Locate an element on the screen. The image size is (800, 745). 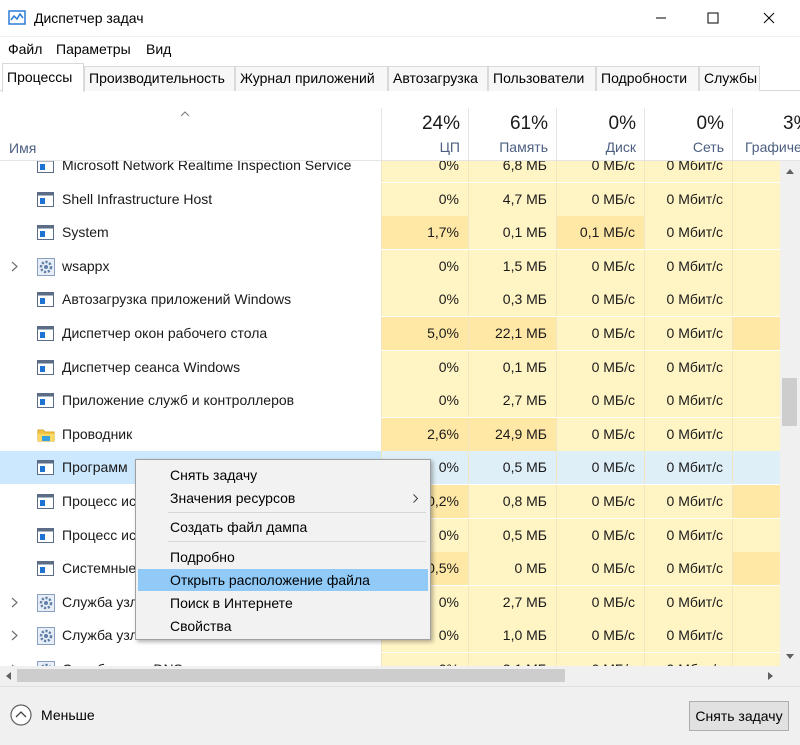
process-name-cell: Диспетчер окон рабочего стола is located at coordinates (190, 333).